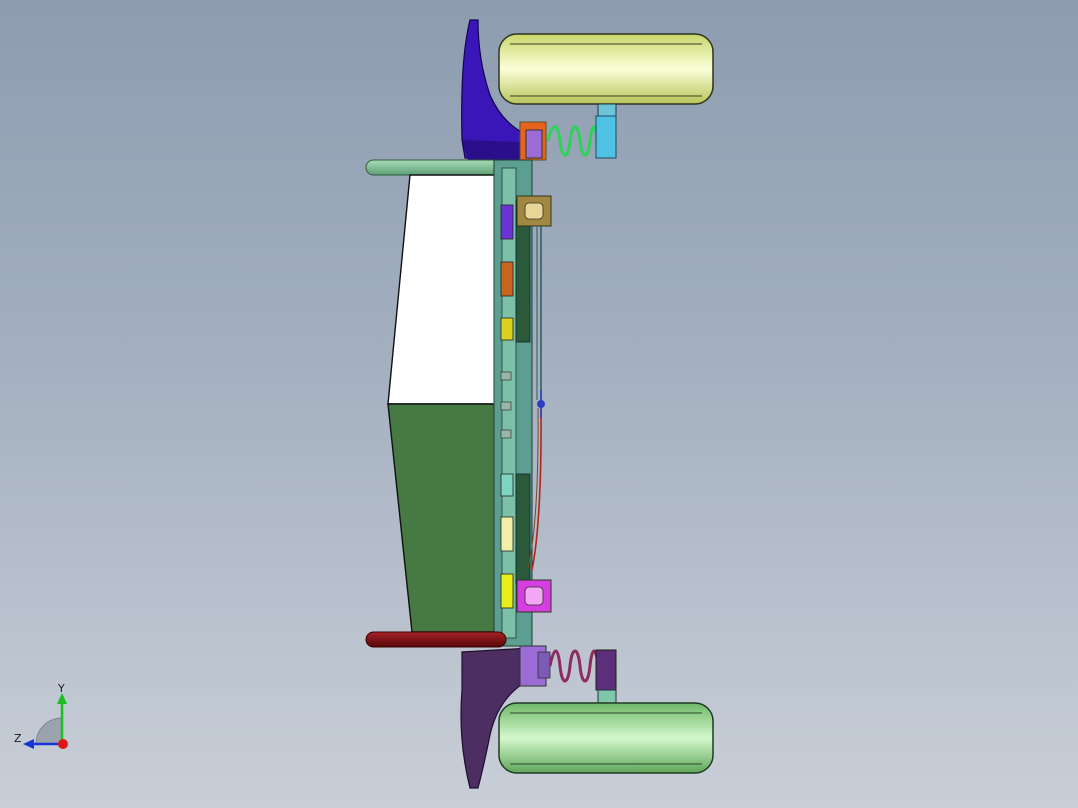 The height and width of the screenshot is (808, 1078). I want to click on triad-arc, so click(49, 731).